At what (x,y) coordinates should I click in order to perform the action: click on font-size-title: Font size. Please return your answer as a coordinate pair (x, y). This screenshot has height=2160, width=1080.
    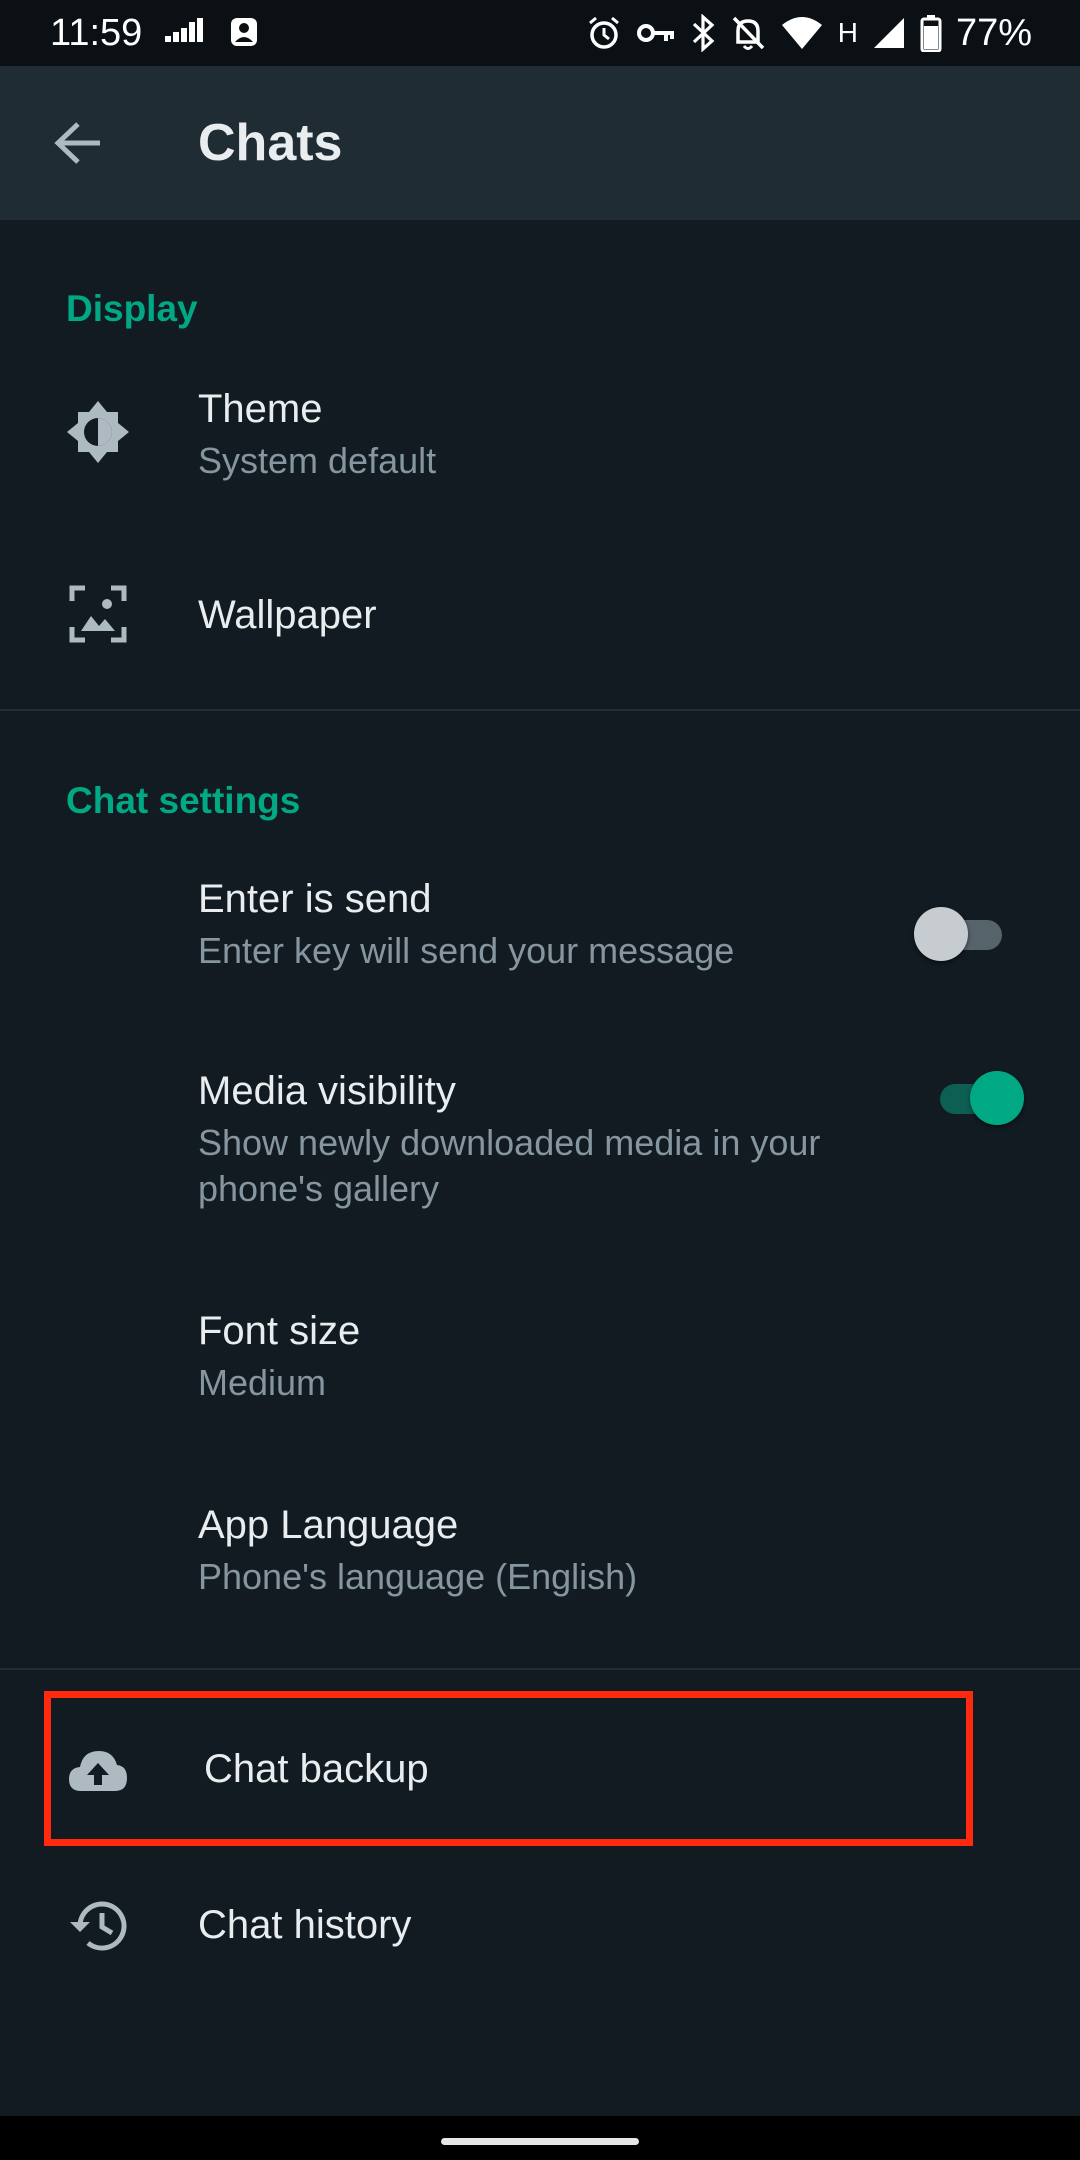
    Looking at the image, I should click on (279, 1331).